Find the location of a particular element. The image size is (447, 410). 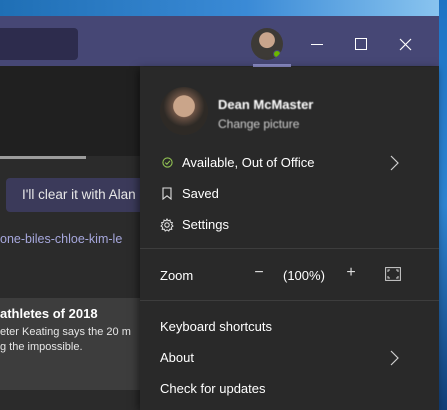

maximize-icon is located at coordinates (361, 44).